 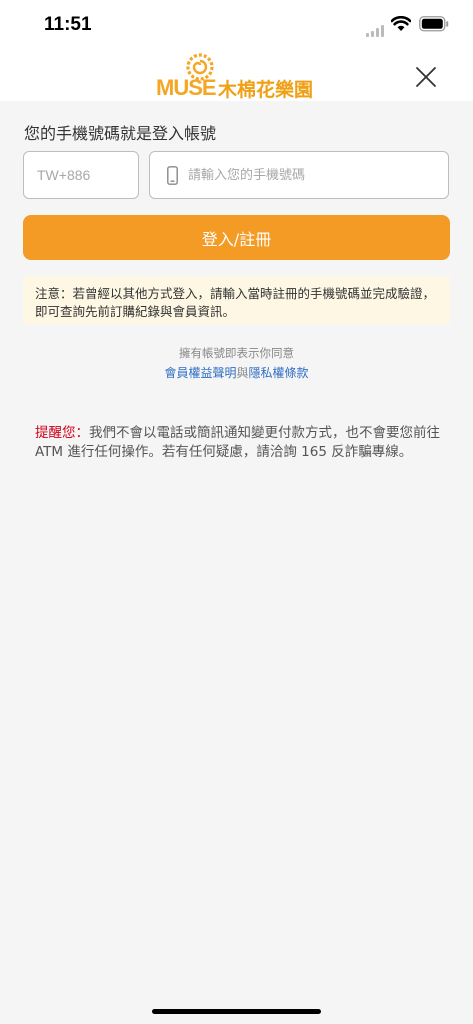 What do you see at coordinates (434, 26) in the screenshot?
I see `battery-icon` at bounding box center [434, 26].